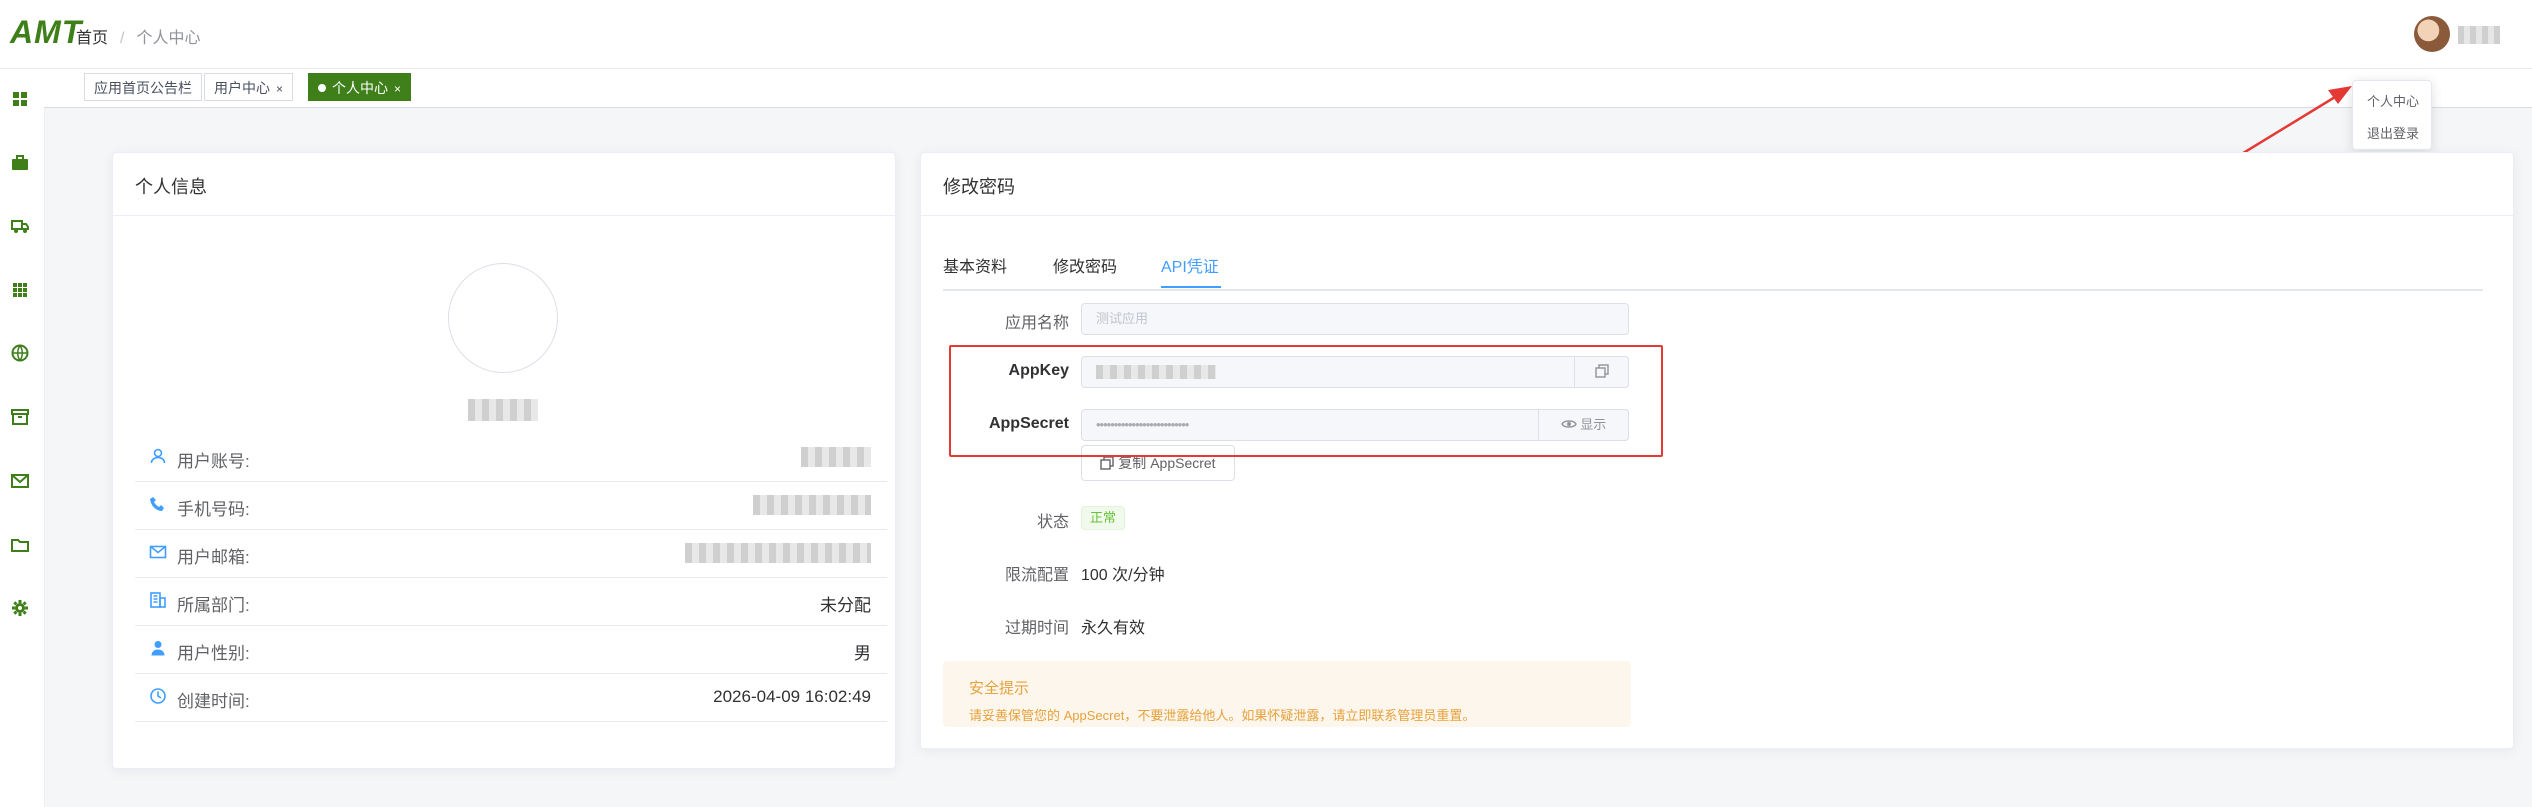 The height and width of the screenshot is (807, 2532). I want to click on card-title: 个人信息, so click(171, 187).